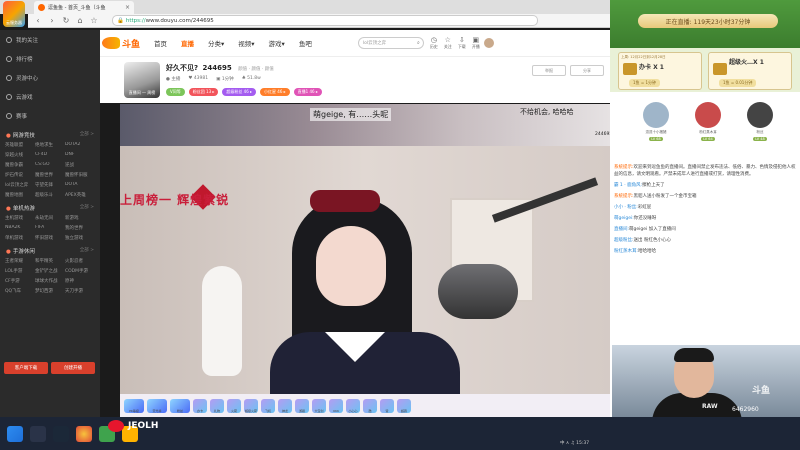  What do you see at coordinates (390, 43) in the screenshot?
I see `search-input: lol云顶之弈 ⌕` at bounding box center [390, 43].